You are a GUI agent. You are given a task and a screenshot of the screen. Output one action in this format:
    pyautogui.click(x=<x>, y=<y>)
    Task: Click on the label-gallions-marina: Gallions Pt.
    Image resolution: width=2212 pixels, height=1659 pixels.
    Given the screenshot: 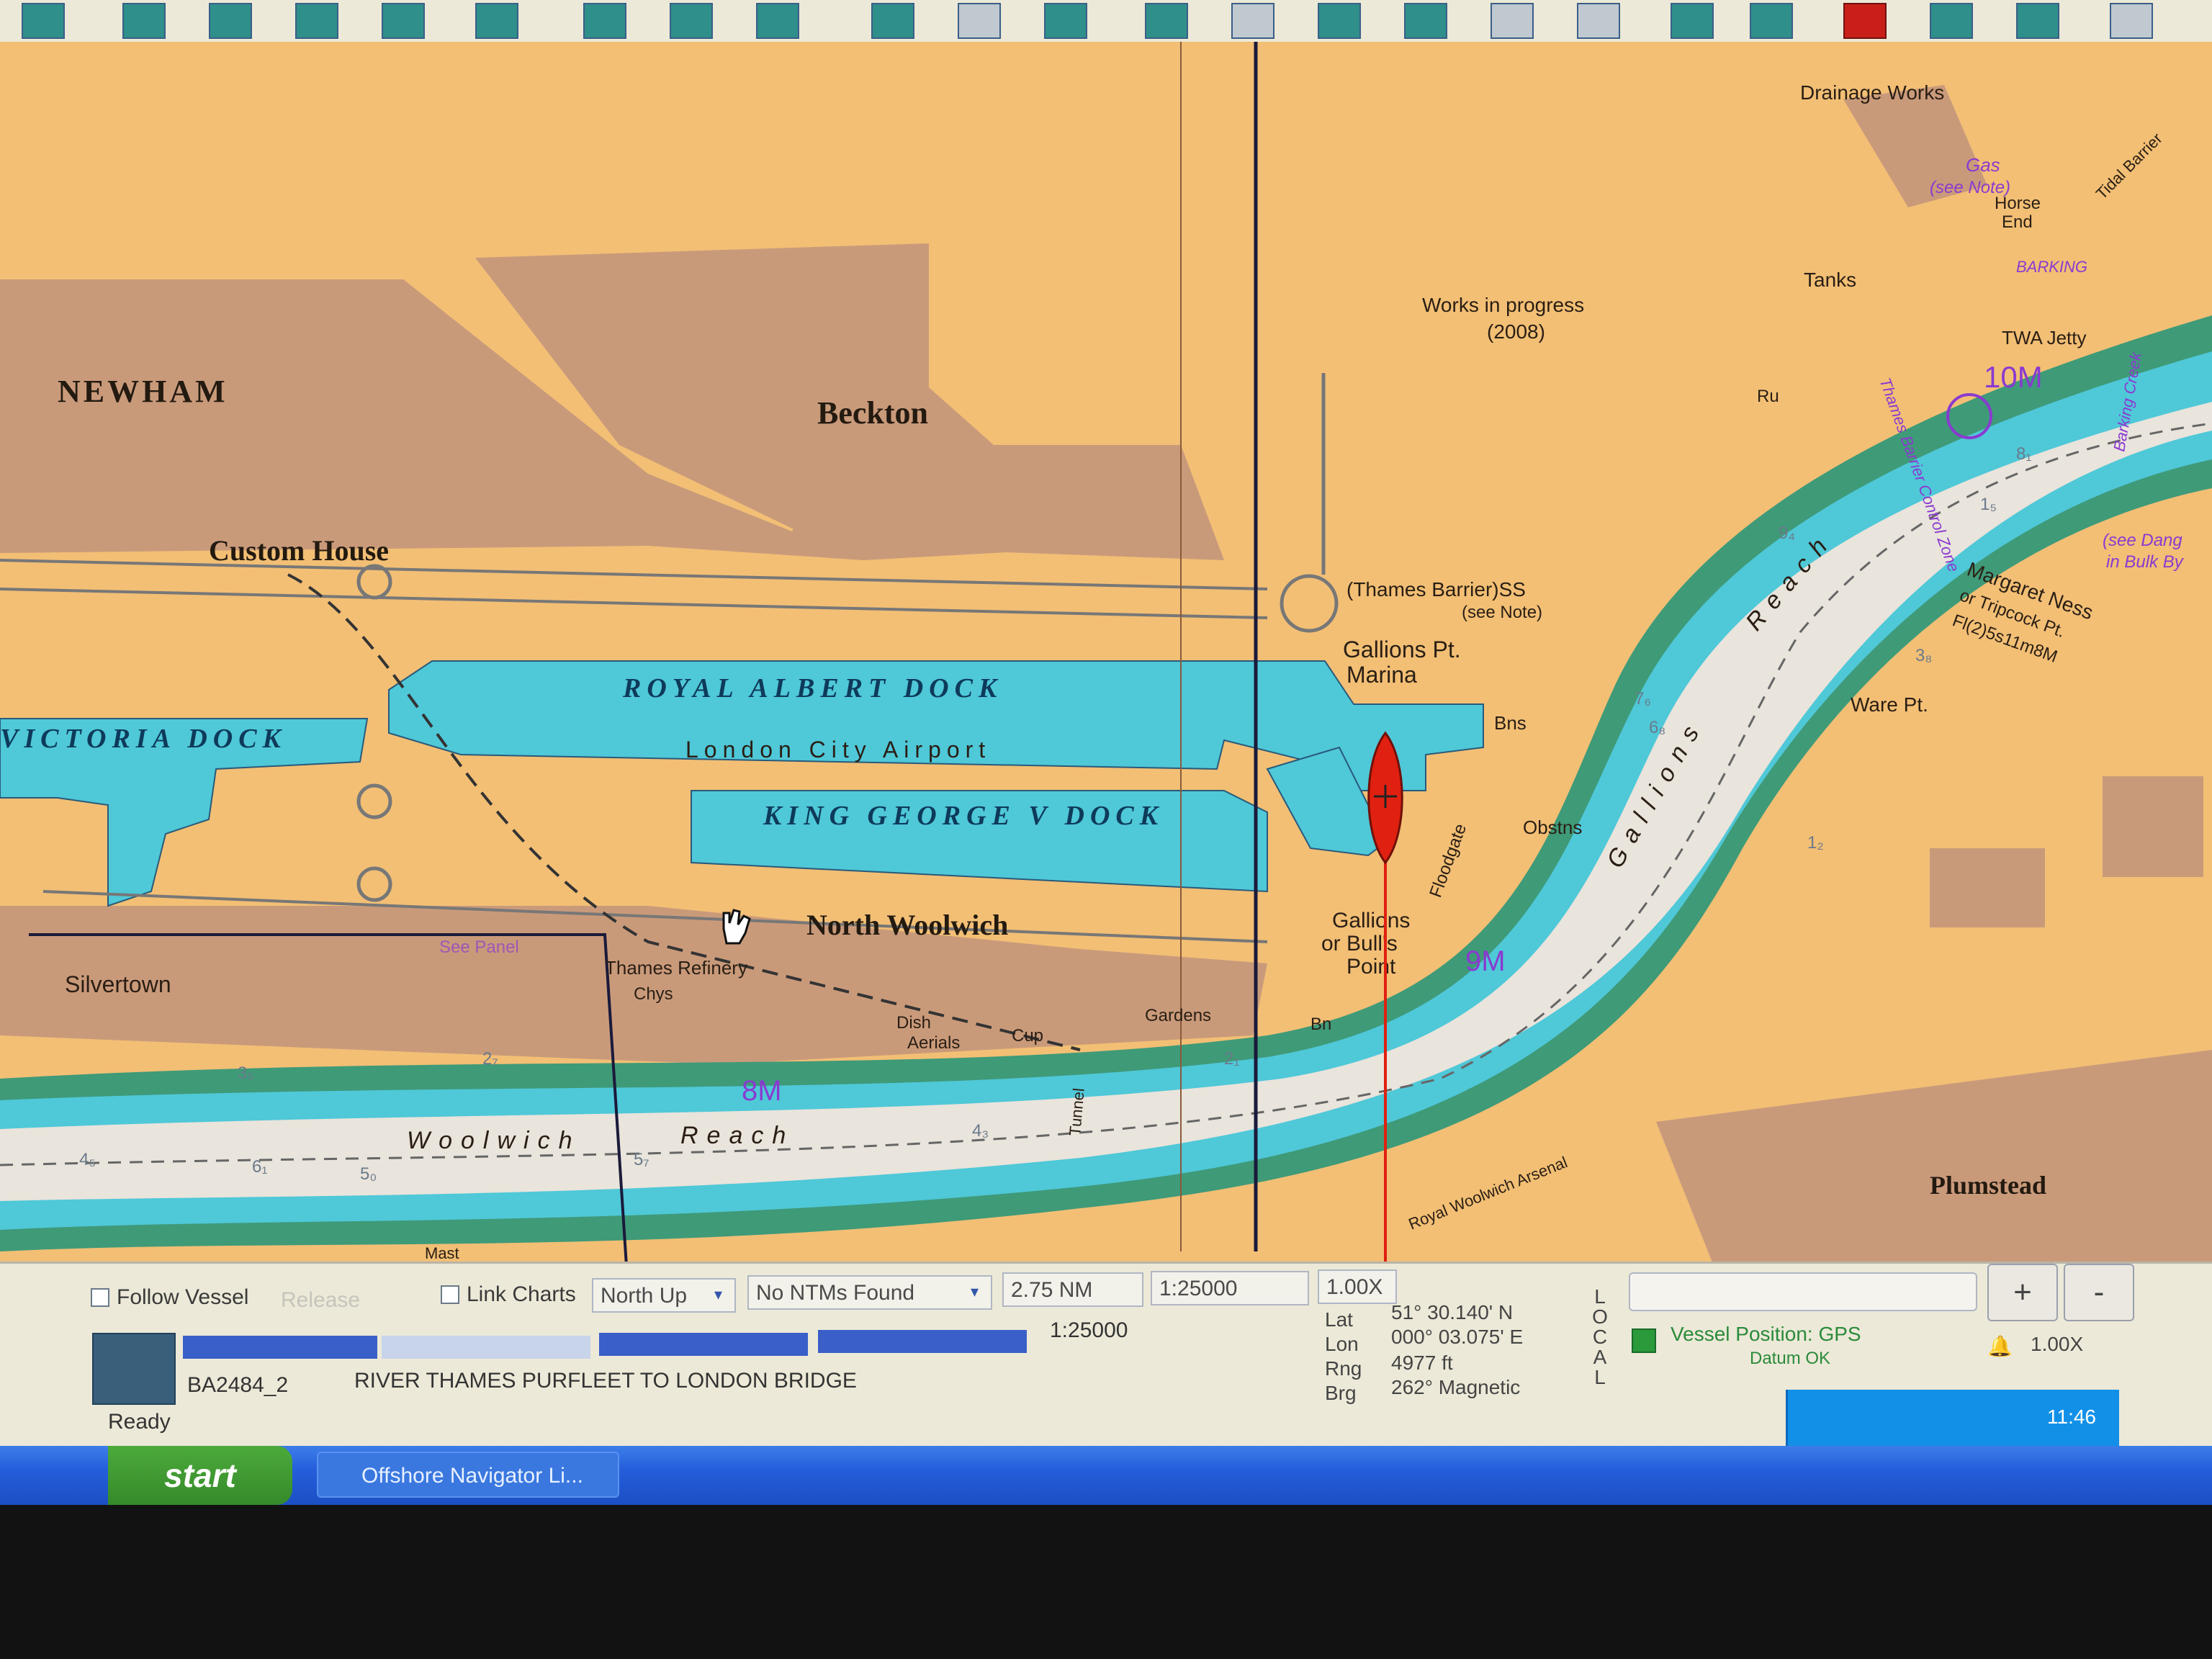 What is the action you would take?
    pyautogui.click(x=1402, y=649)
    